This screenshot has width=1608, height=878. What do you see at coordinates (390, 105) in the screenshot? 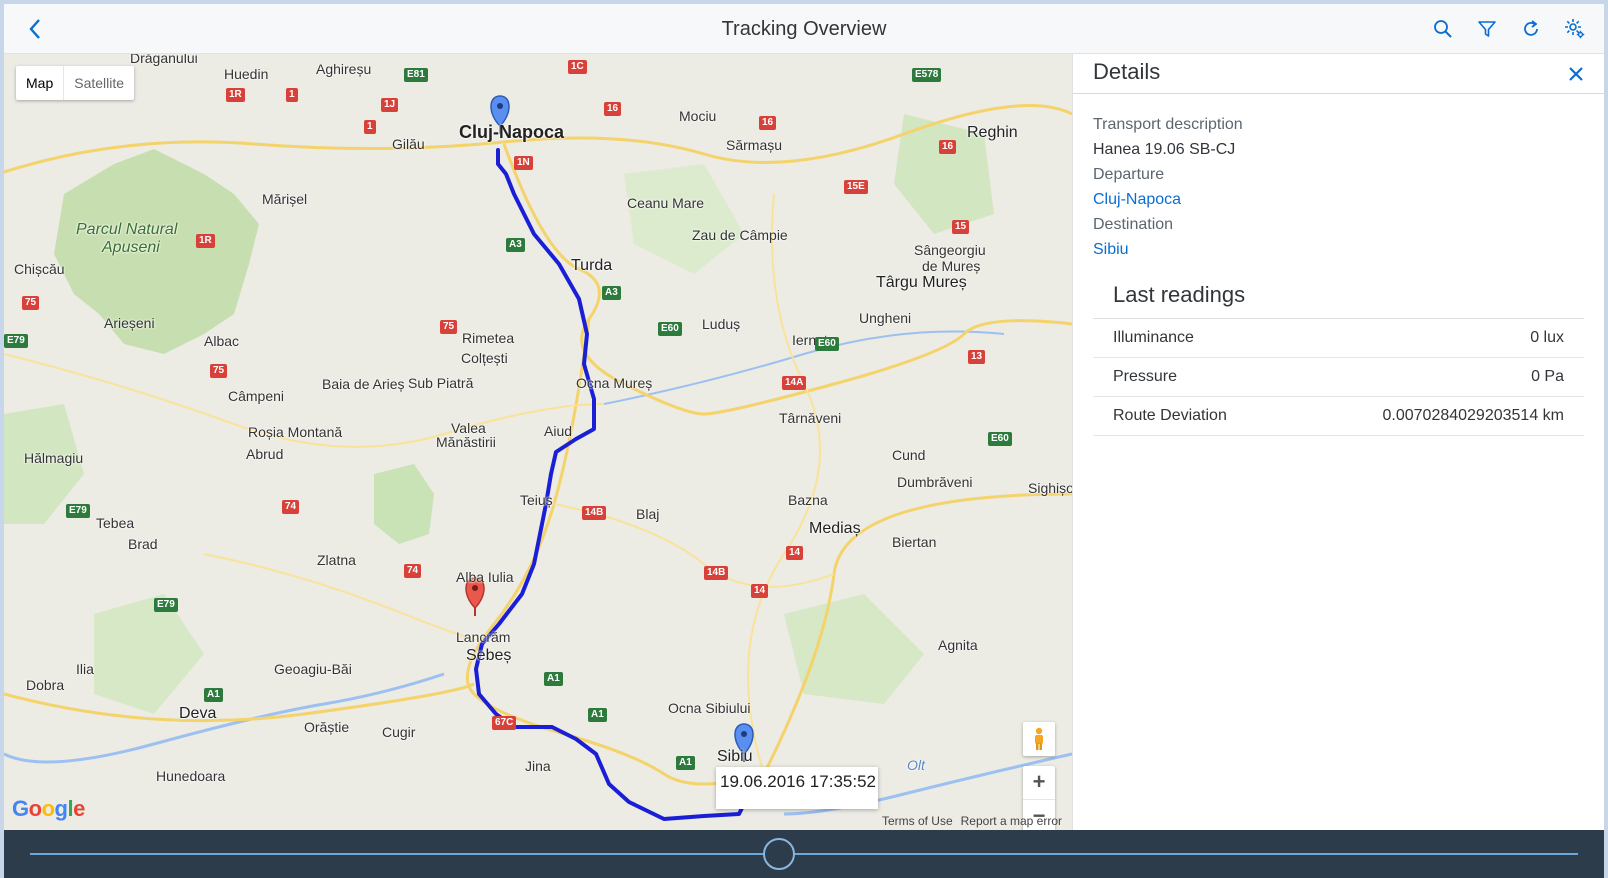
I see `road-shield: 1J` at bounding box center [390, 105].